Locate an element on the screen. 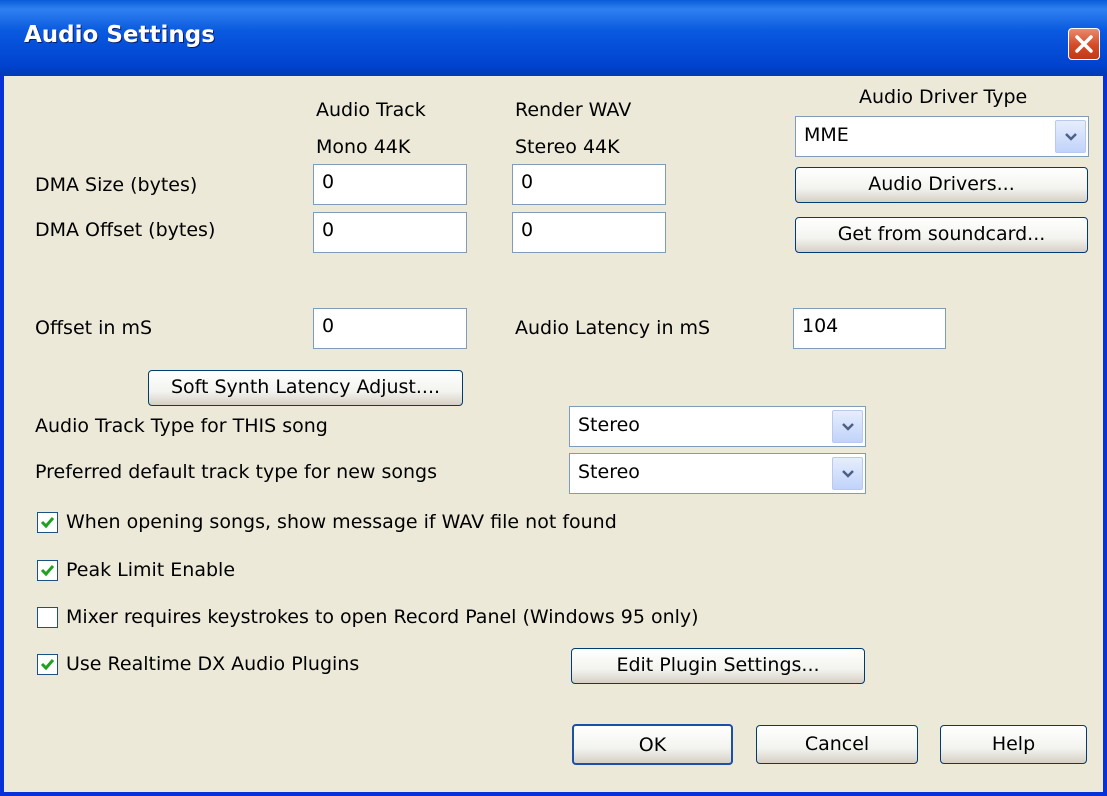 Image resolution: width=1107 pixels, height=796 pixels. track-type-this-song-value: Stereo is located at coordinates (609, 425).